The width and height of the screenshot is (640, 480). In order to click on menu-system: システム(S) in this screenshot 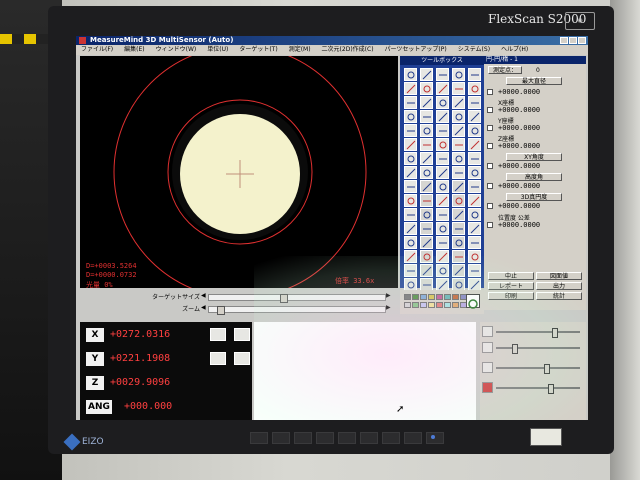, I will do `click(474, 50)`.